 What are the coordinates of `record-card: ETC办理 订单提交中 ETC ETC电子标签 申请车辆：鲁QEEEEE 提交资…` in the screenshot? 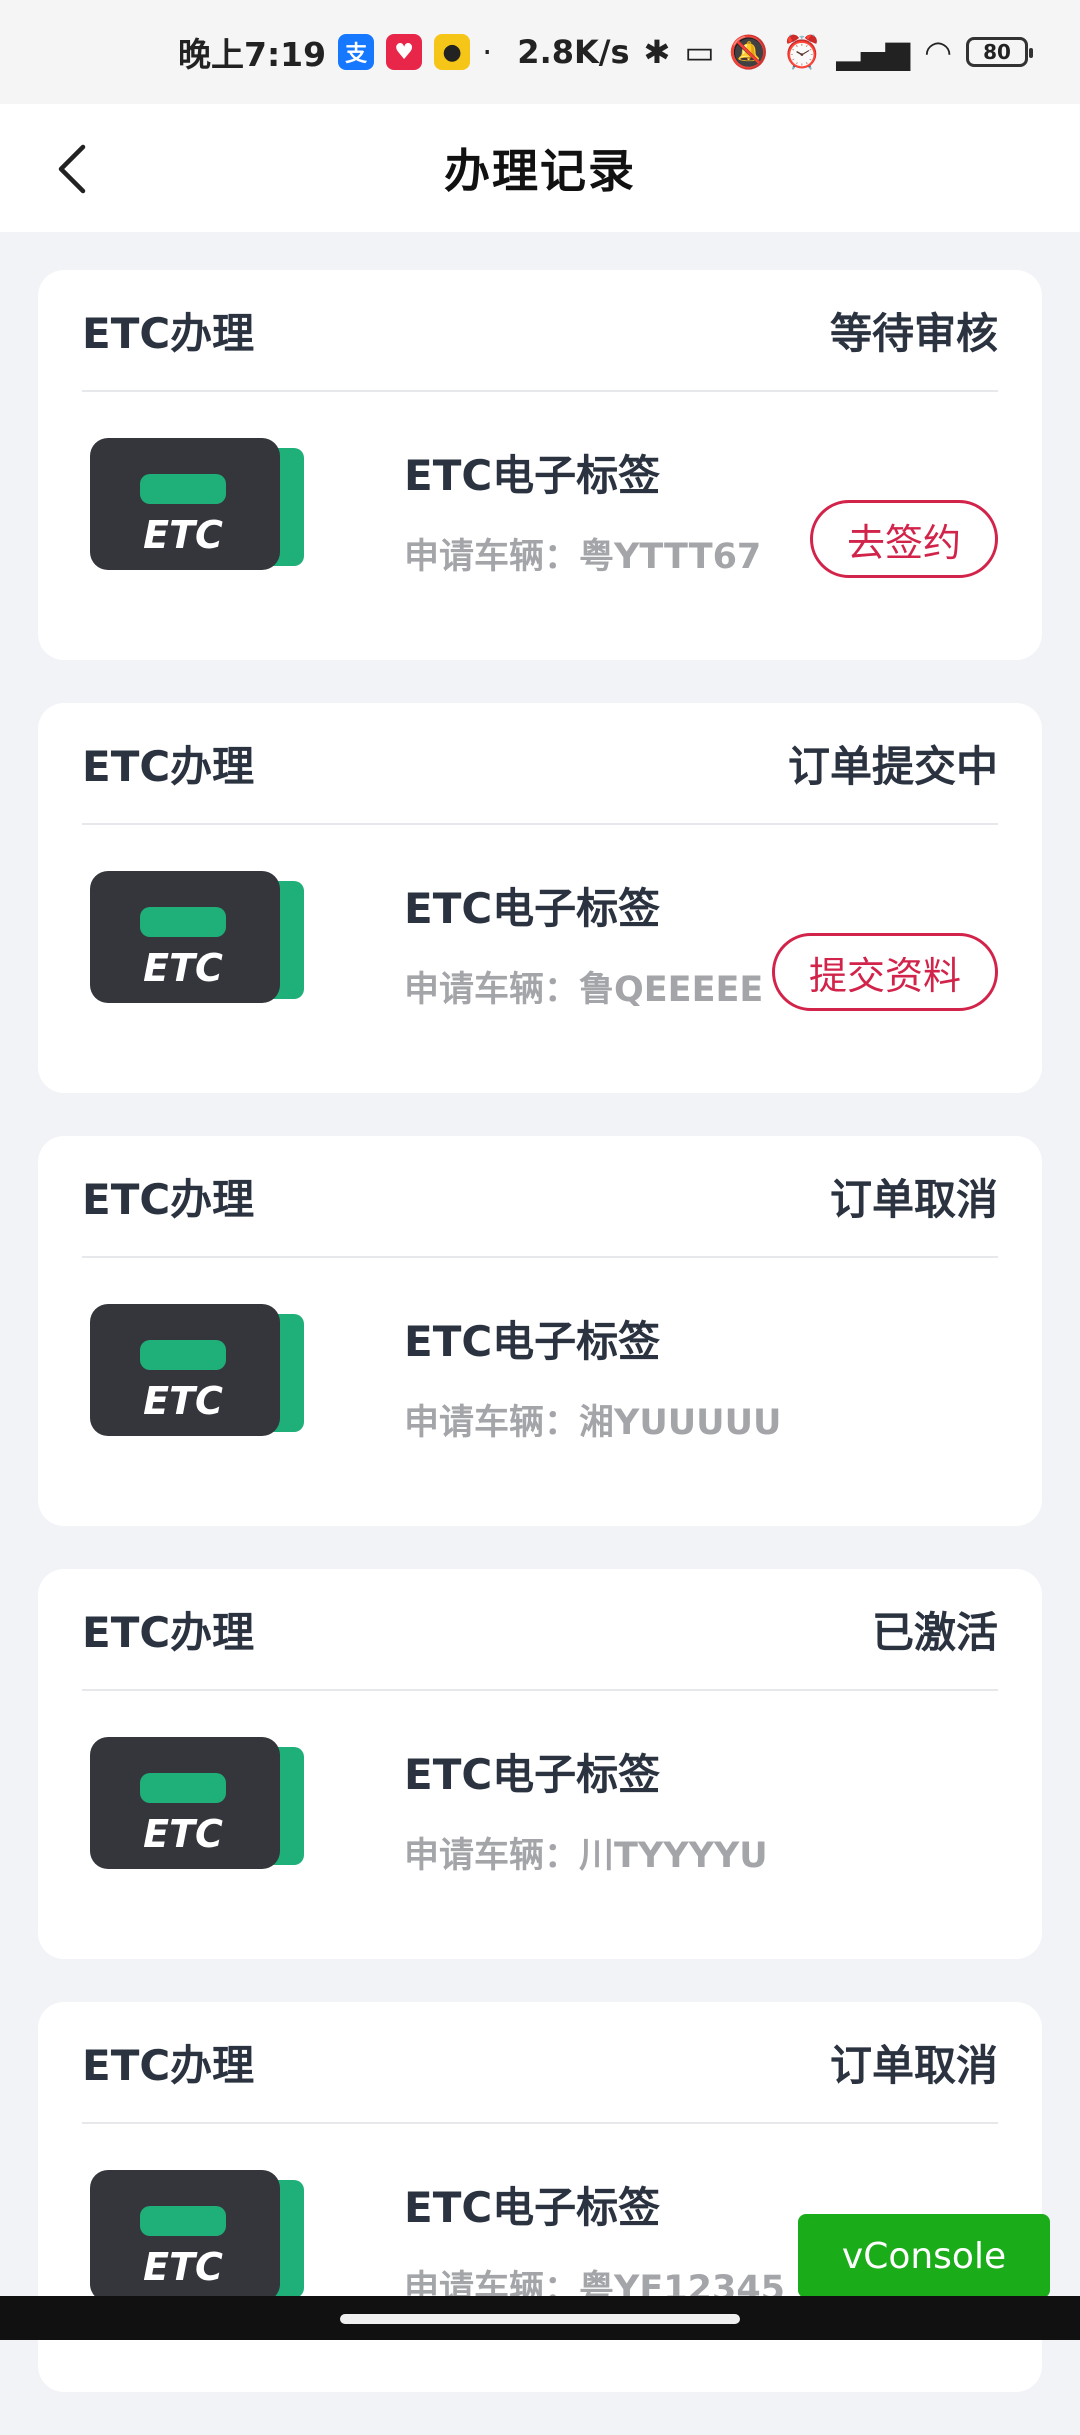 It's located at (540, 898).